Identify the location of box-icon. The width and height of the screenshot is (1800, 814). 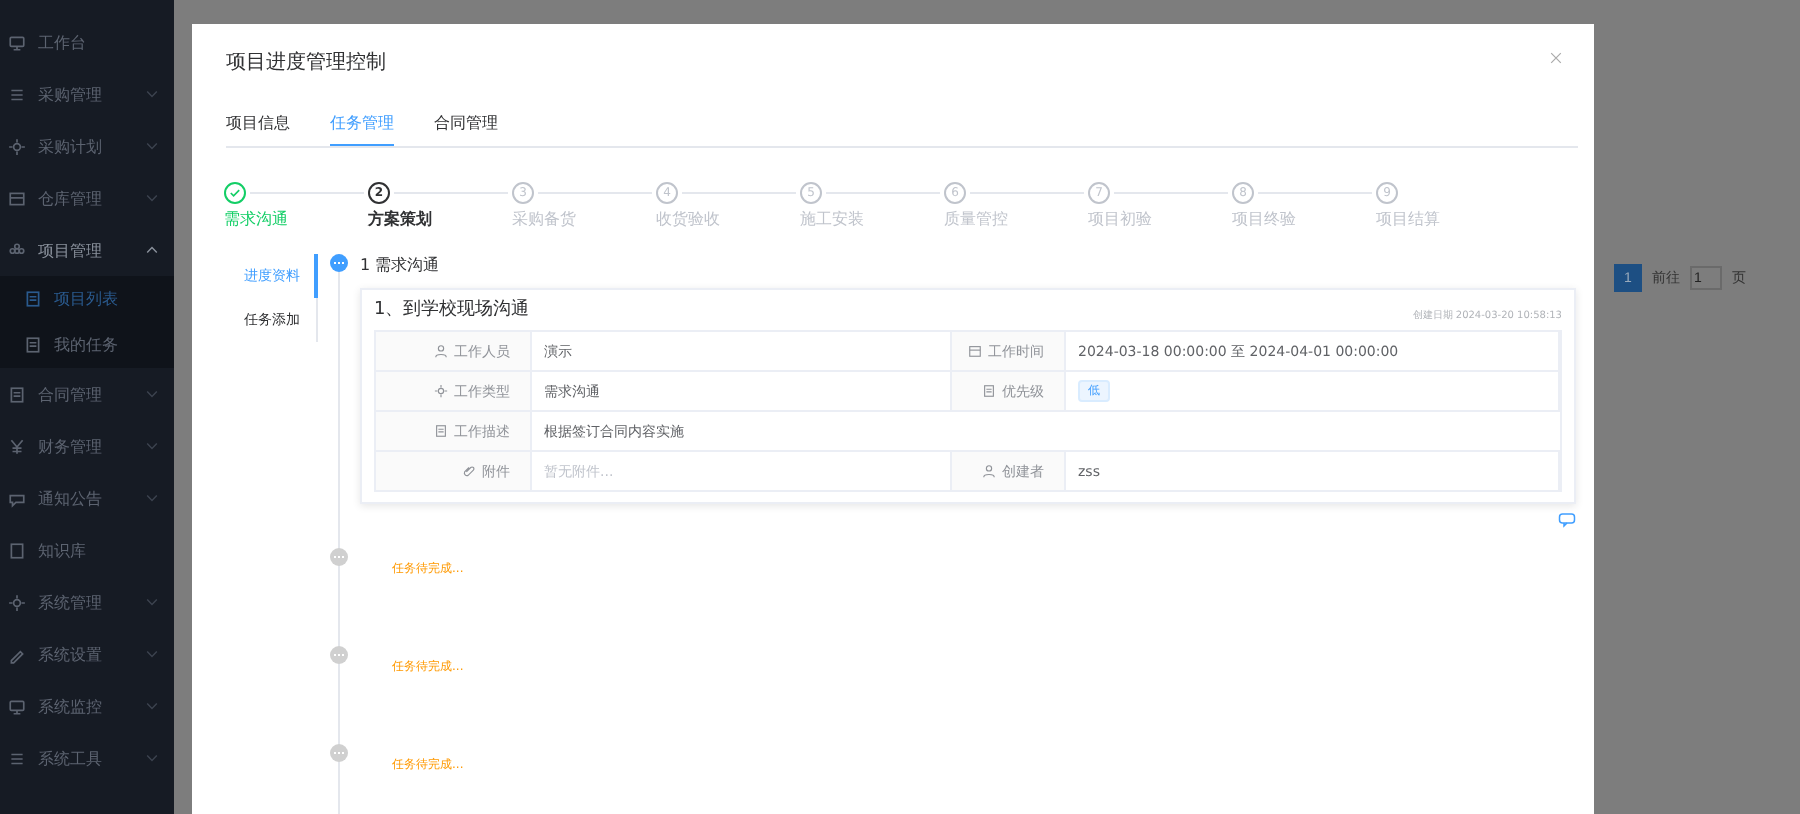
(17, 198).